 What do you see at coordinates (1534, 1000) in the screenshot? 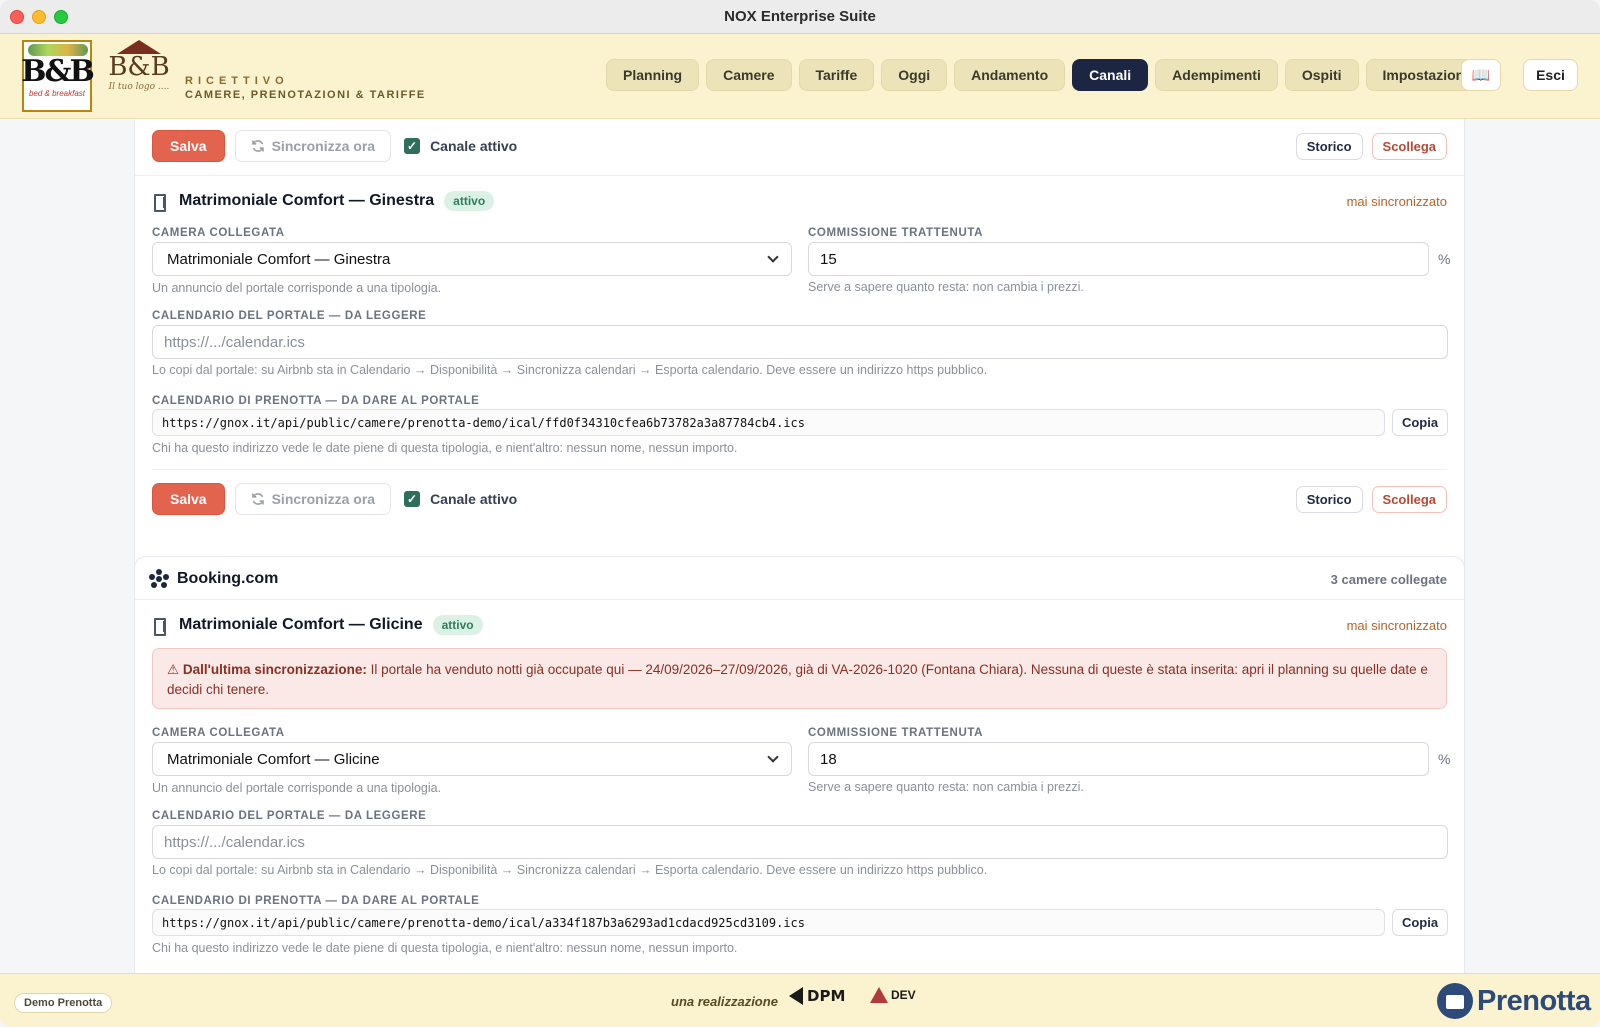
I see `prenotta-logo-text: Prenotta` at bounding box center [1534, 1000].